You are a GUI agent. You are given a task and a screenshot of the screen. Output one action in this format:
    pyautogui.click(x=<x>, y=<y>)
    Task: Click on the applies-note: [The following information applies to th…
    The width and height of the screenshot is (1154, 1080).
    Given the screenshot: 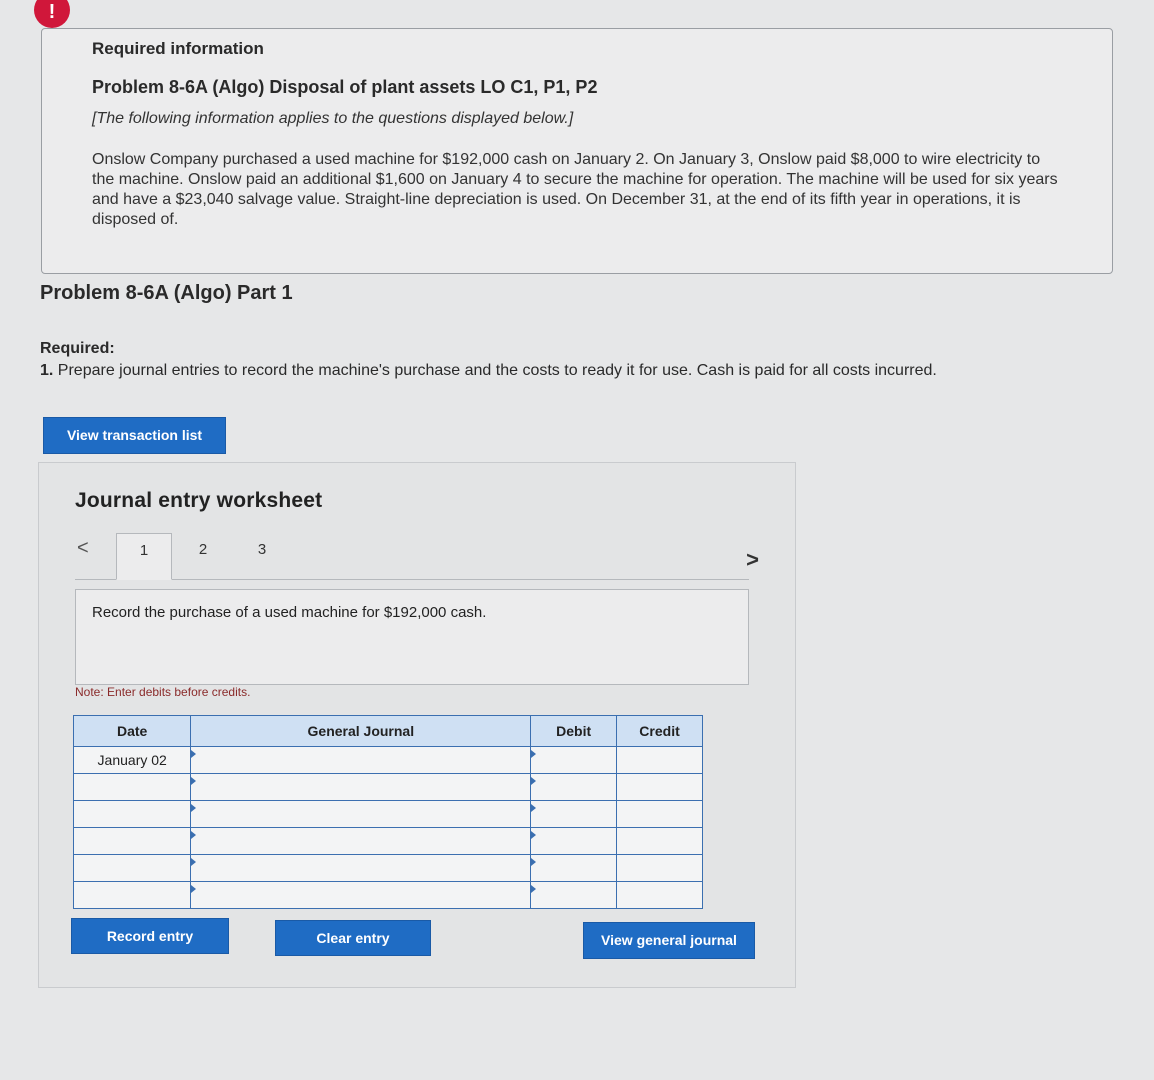 What is the action you would take?
    pyautogui.click(x=333, y=118)
    